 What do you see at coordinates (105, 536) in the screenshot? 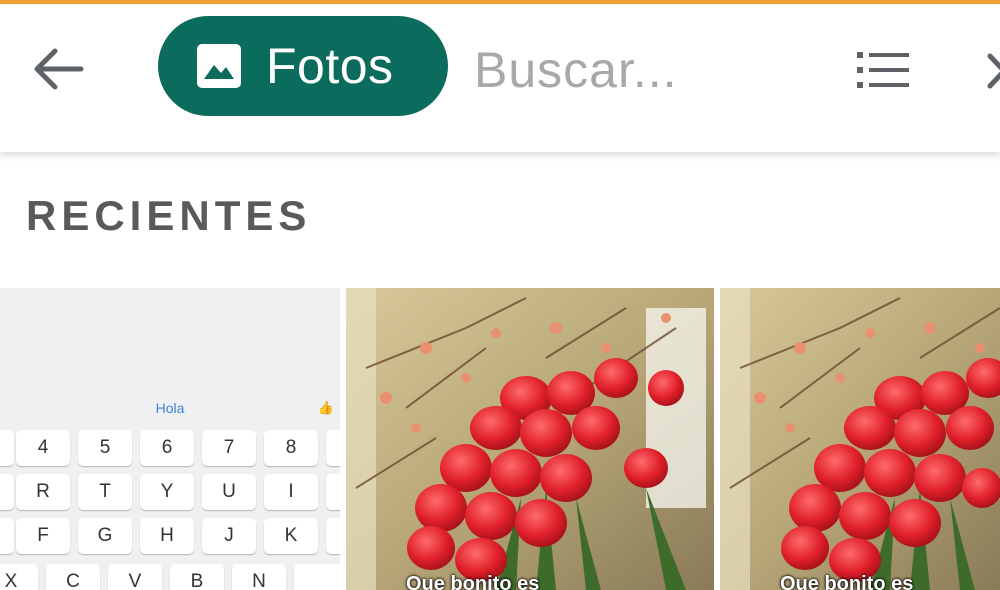
I see `key: G` at bounding box center [105, 536].